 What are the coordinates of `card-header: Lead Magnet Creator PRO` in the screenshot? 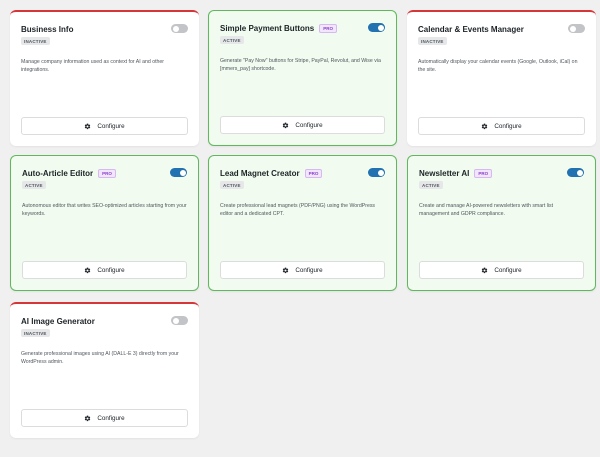 It's located at (302, 178).